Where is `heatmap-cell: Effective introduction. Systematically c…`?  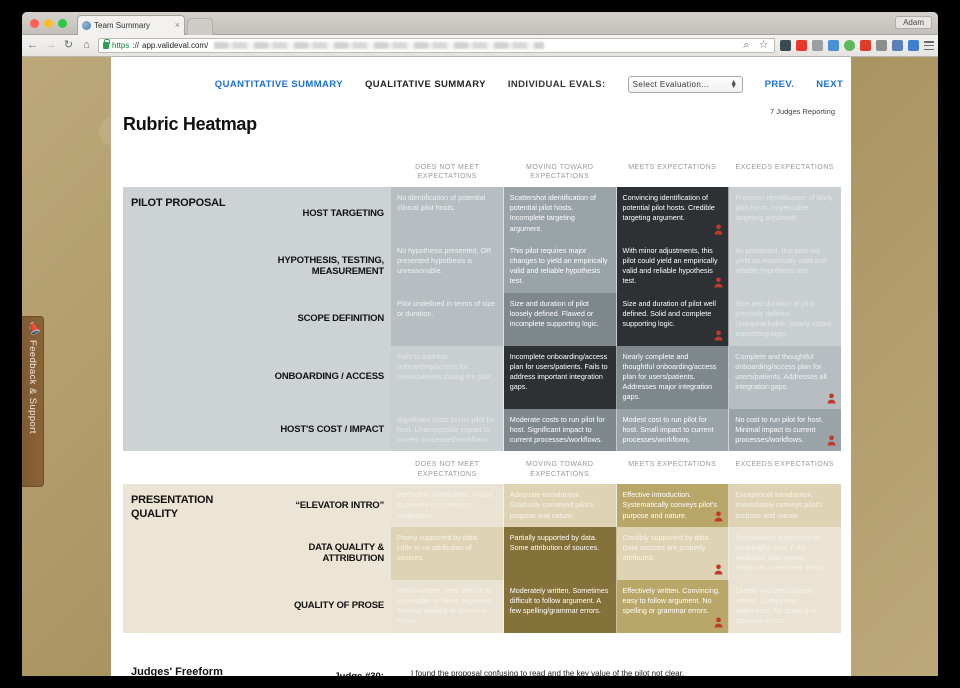 heatmap-cell: Effective introduction. Systematically c… is located at coordinates (673, 505).